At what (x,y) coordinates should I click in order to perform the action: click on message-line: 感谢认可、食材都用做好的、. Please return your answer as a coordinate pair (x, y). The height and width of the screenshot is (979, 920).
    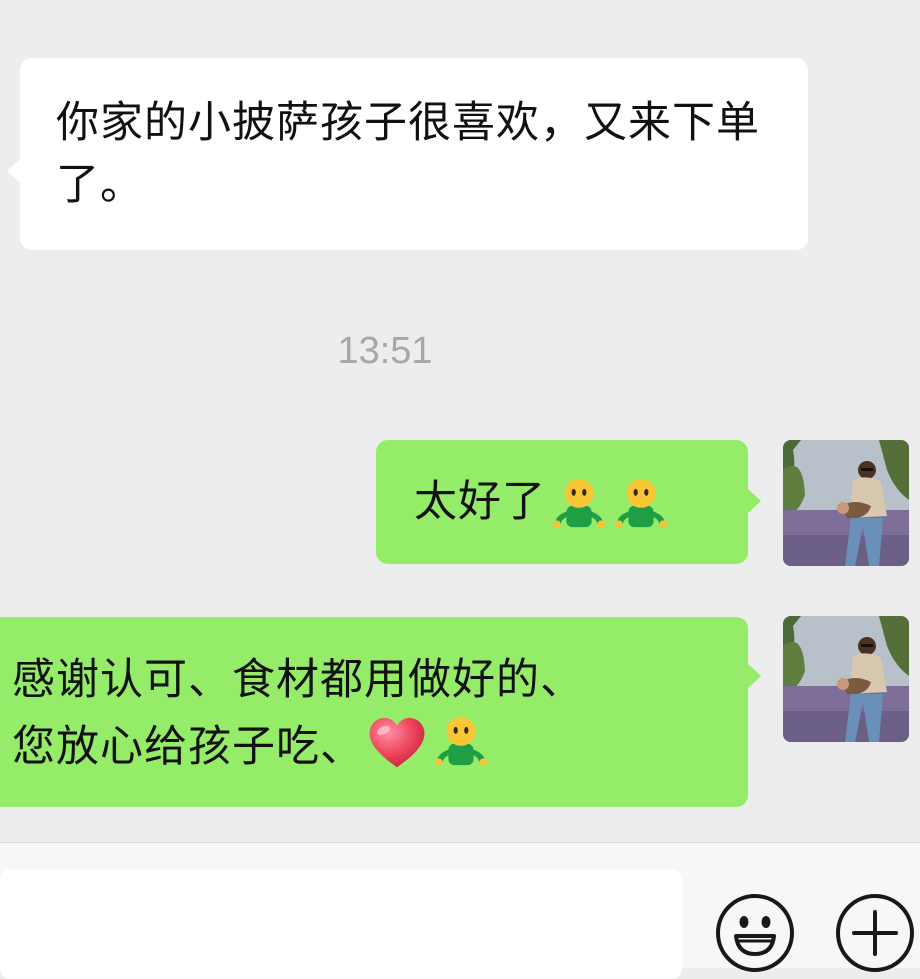
    Looking at the image, I should click on (298, 680).